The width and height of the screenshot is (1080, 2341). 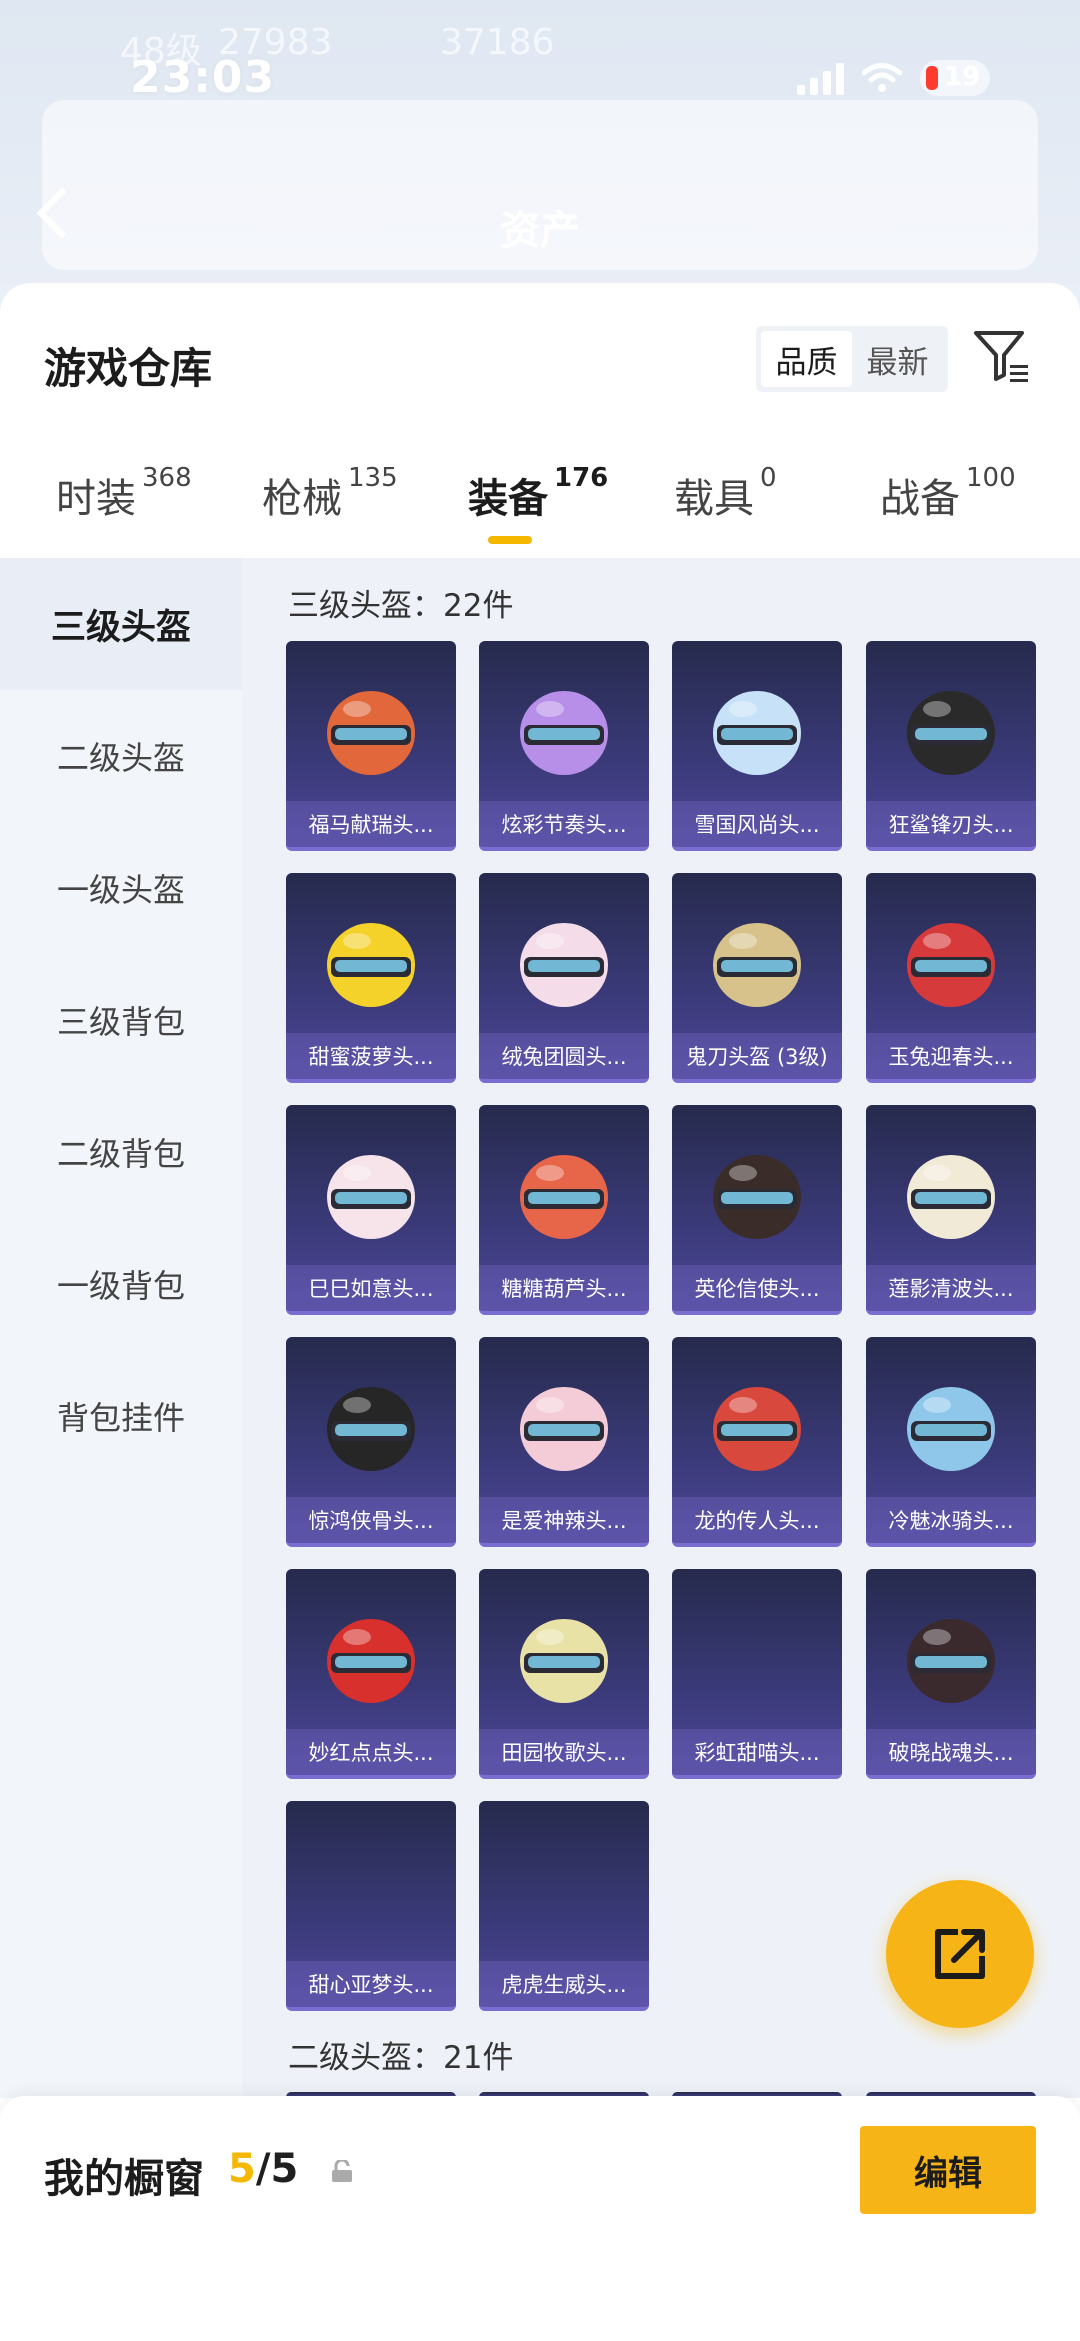 What do you see at coordinates (121, 1152) in the screenshot?
I see `sidebar-item-backpack-lv2: 二级背包` at bounding box center [121, 1152].